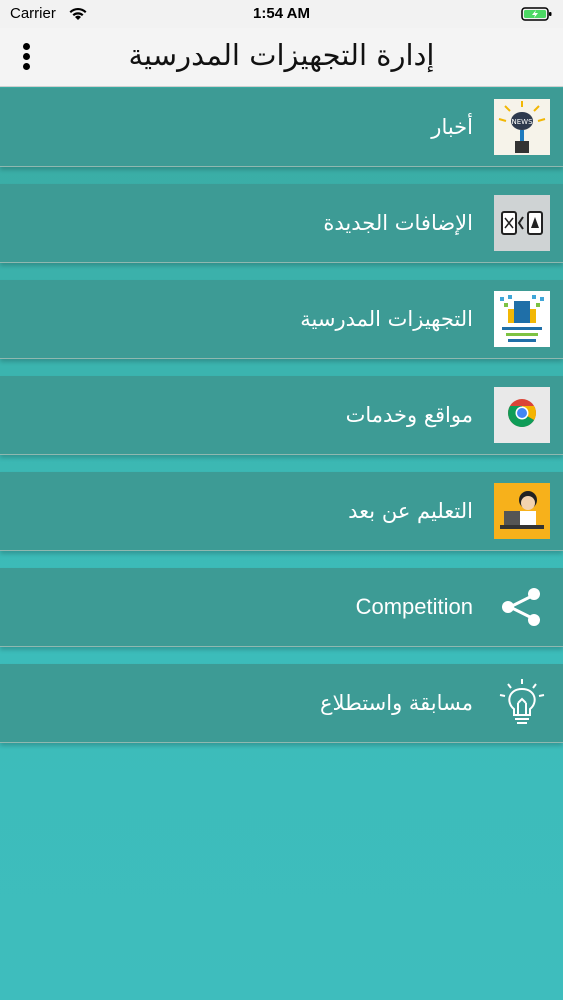  What do you see at coordinates (281, 607) in the screenshot?
I see `menu-item-competition: Competition` at bounding box center [281, 607].